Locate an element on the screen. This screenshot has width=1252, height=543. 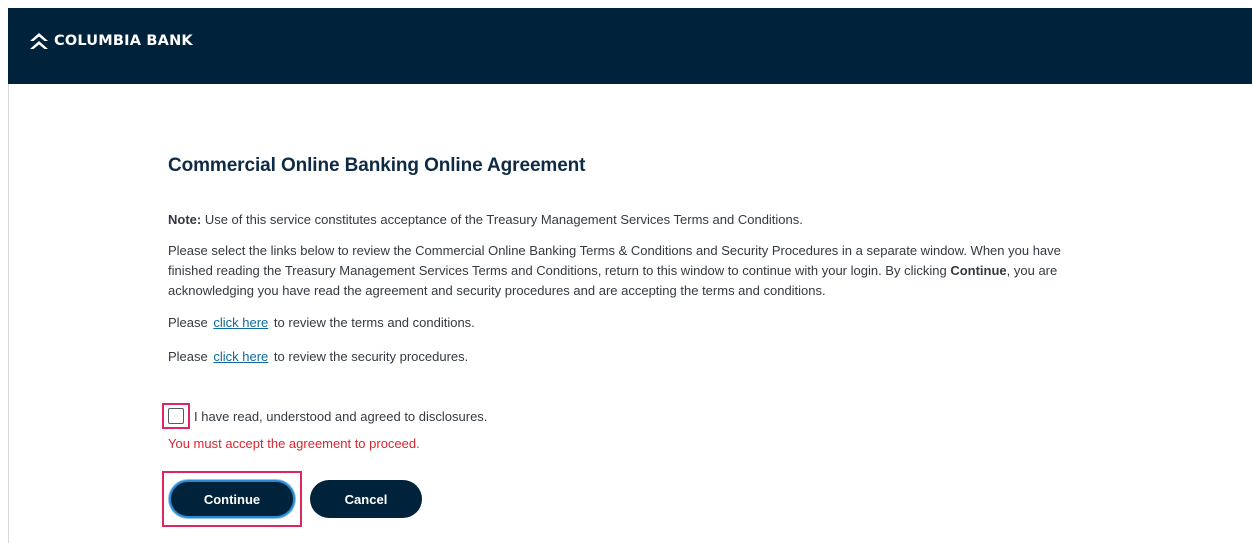
header-bar: COLUMBIA BANK is located at coordinates (630, 46).